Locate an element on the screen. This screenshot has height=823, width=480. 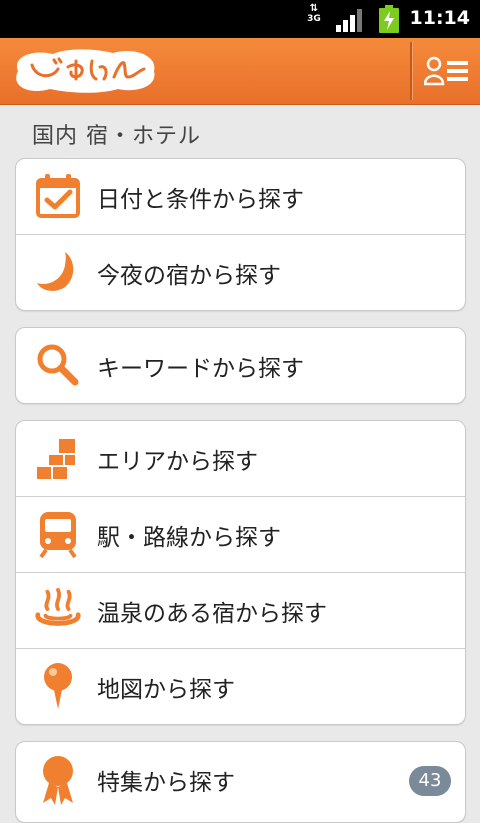
clock: 11:14 is located at coordinates (439, 18).